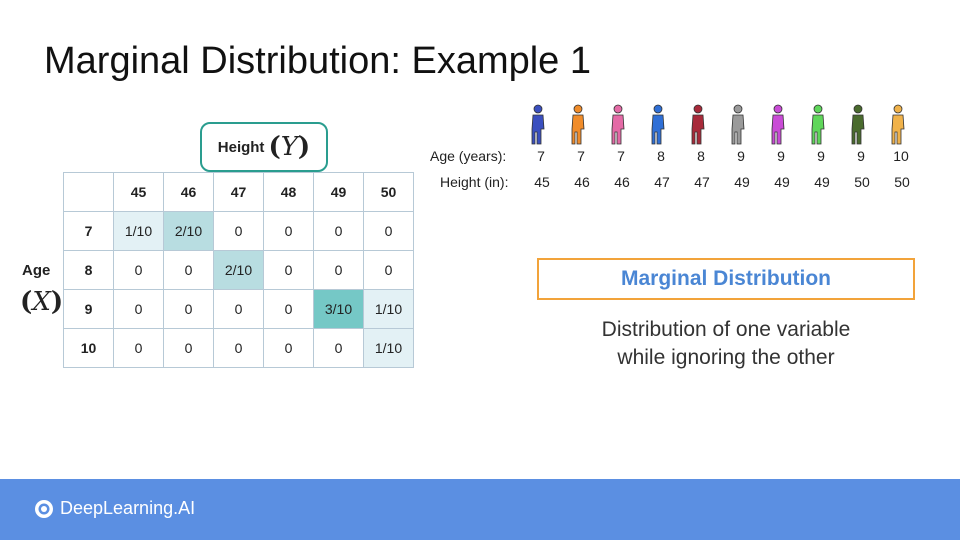  What do you see at coordinates (88, 348) in the screenshot?
I see `age-header-cell: 10` at bounding box center [88, 348].